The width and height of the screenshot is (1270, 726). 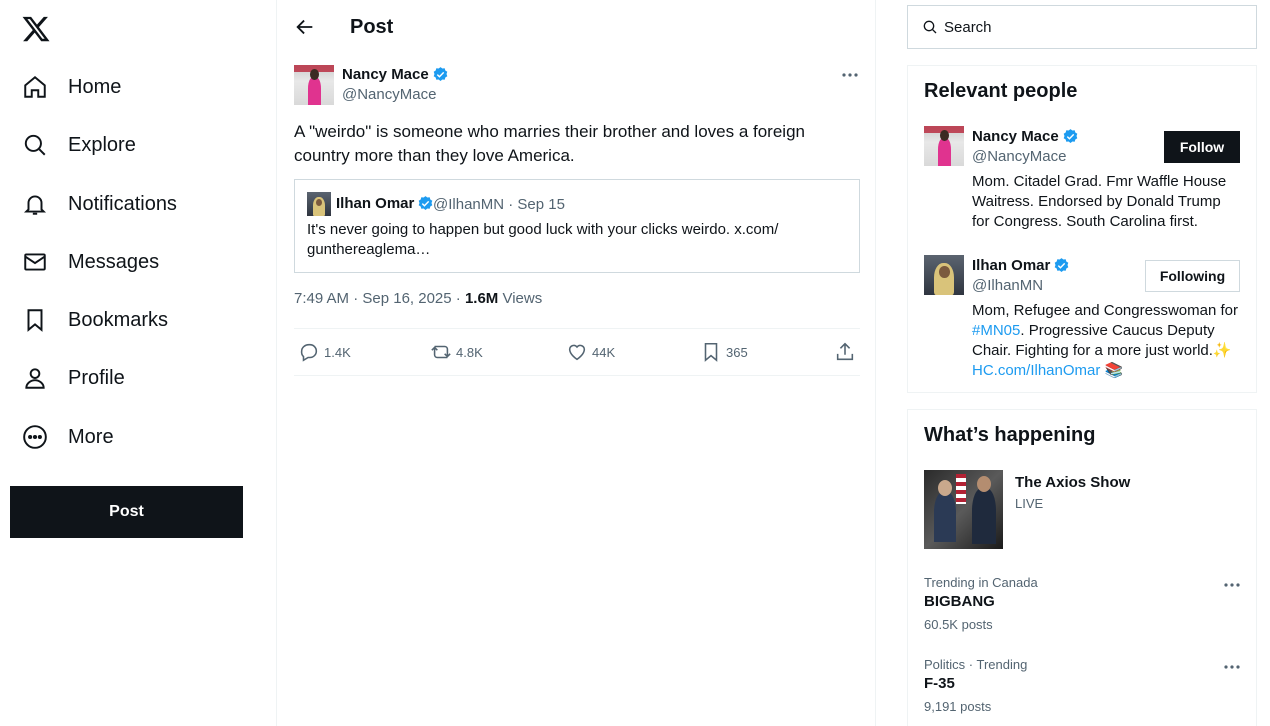 What do you see at coordinates (939, 683) in the screenshot?
I see `trend-name: F-35` at bounding box center [939, 683].